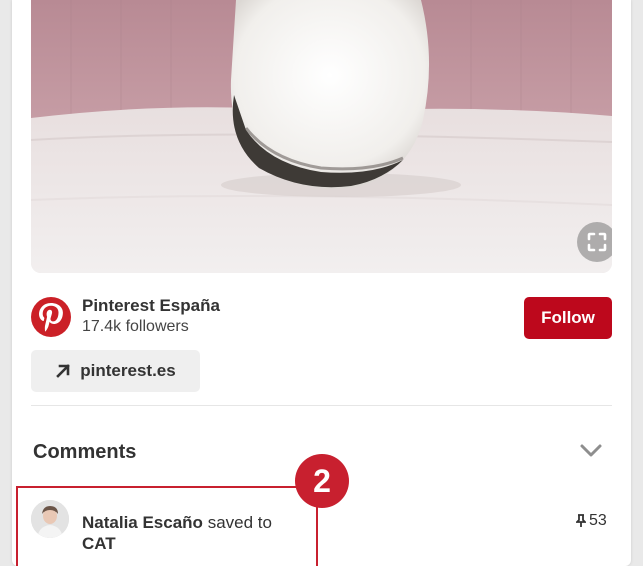 Image resolution: width=643 pixels, height=566 pixels. What do you see at coordinates (63, 371) in the screenshot?
I see `arrow-up-right-icon` at bounding box center [63, 371].